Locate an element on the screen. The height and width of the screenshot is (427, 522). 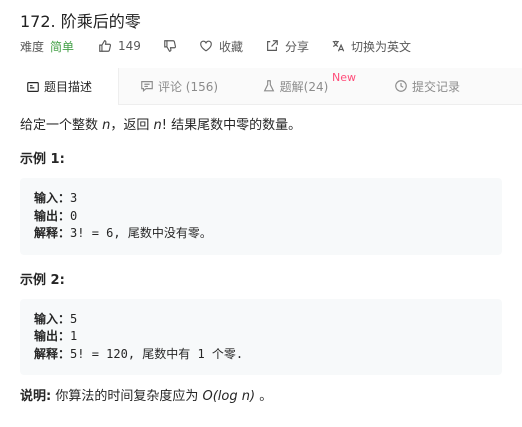
tab-submissions: 提交记录 is located at coordinates (427, 86).